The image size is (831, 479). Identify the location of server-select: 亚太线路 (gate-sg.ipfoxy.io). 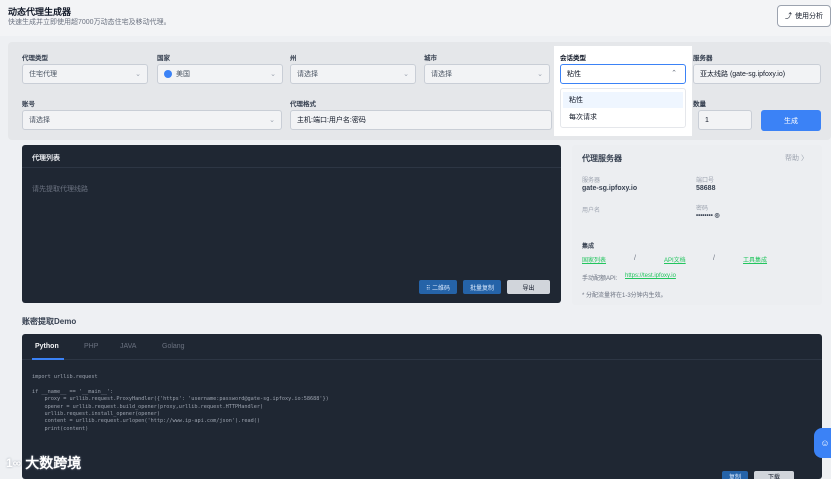
(757, 74).